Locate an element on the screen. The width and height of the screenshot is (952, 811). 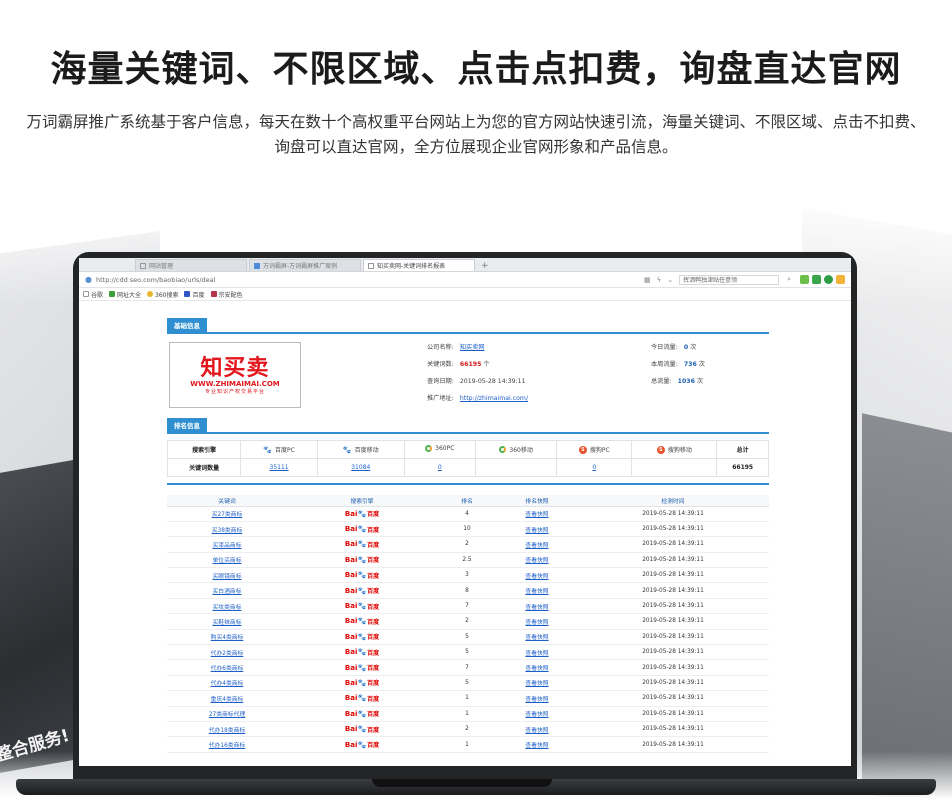
bookmark-item: 谷歌 is located at coordinates (93, 294).